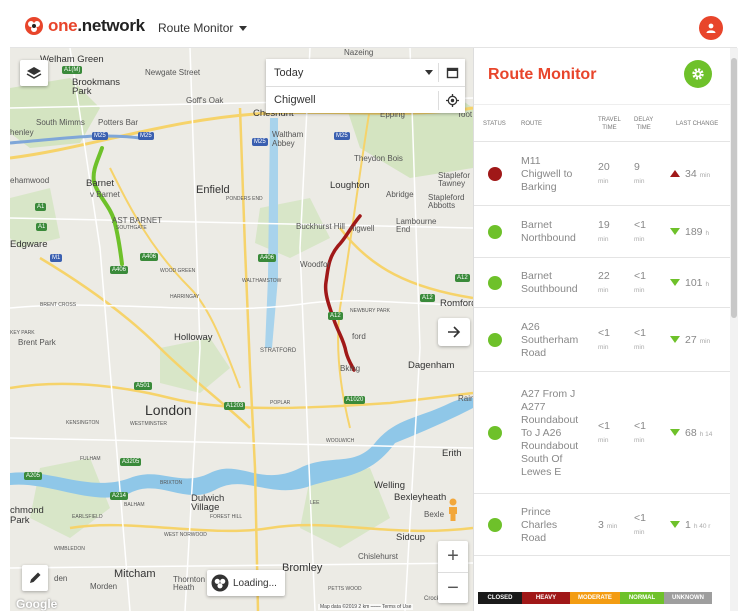  Describe the element at coordinates (602, 283) in the screenshot. I see `route-row: Barnet Southbound 22 min <1 min 101 h` at that location.